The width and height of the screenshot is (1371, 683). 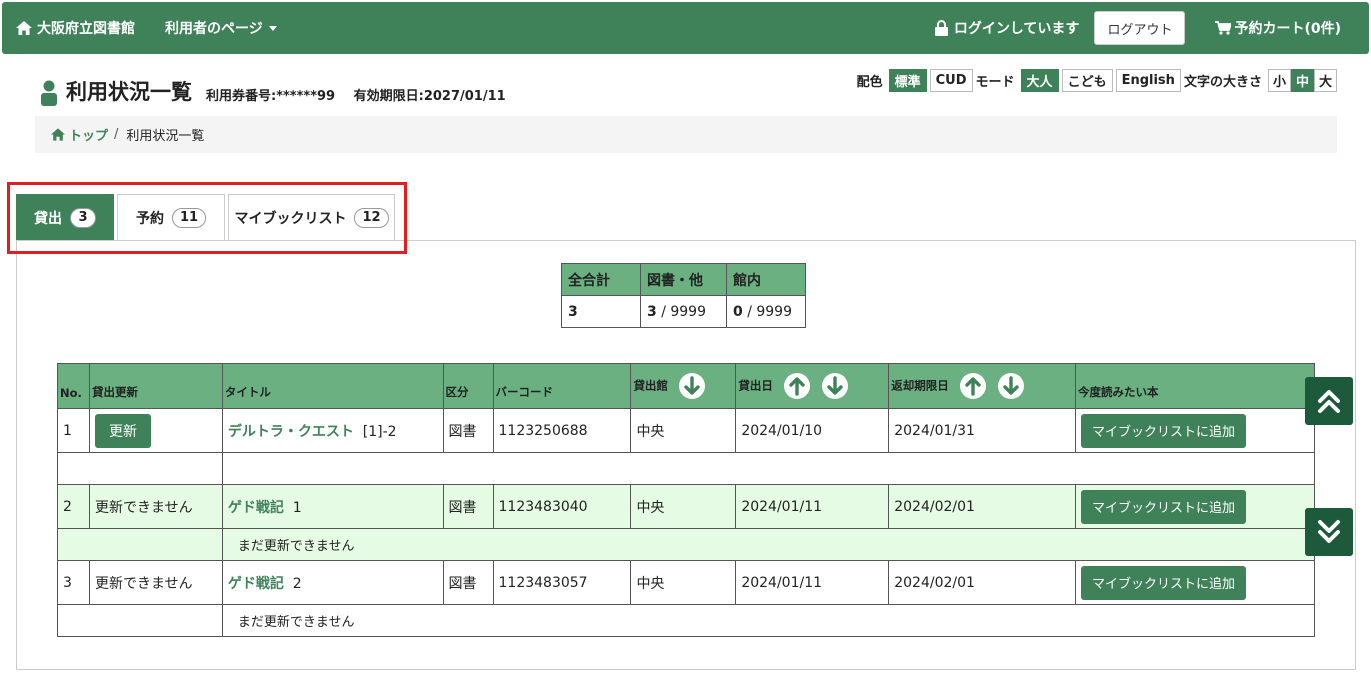 I want to click on row-volume: 2, so click(x=297, y=583).